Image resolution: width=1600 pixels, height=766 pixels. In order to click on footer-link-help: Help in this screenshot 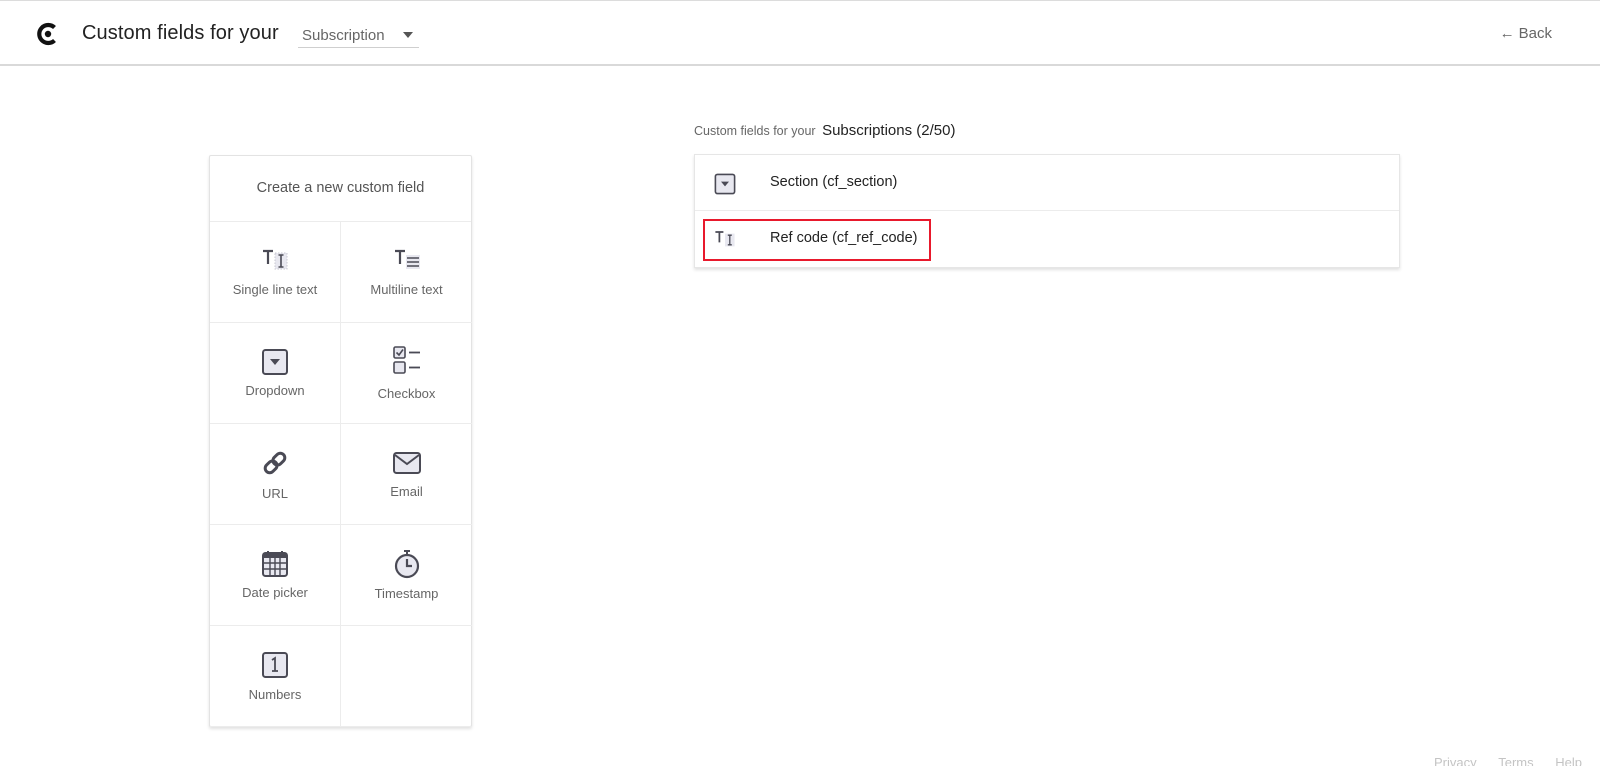, I will do `click(1568, 760)`.